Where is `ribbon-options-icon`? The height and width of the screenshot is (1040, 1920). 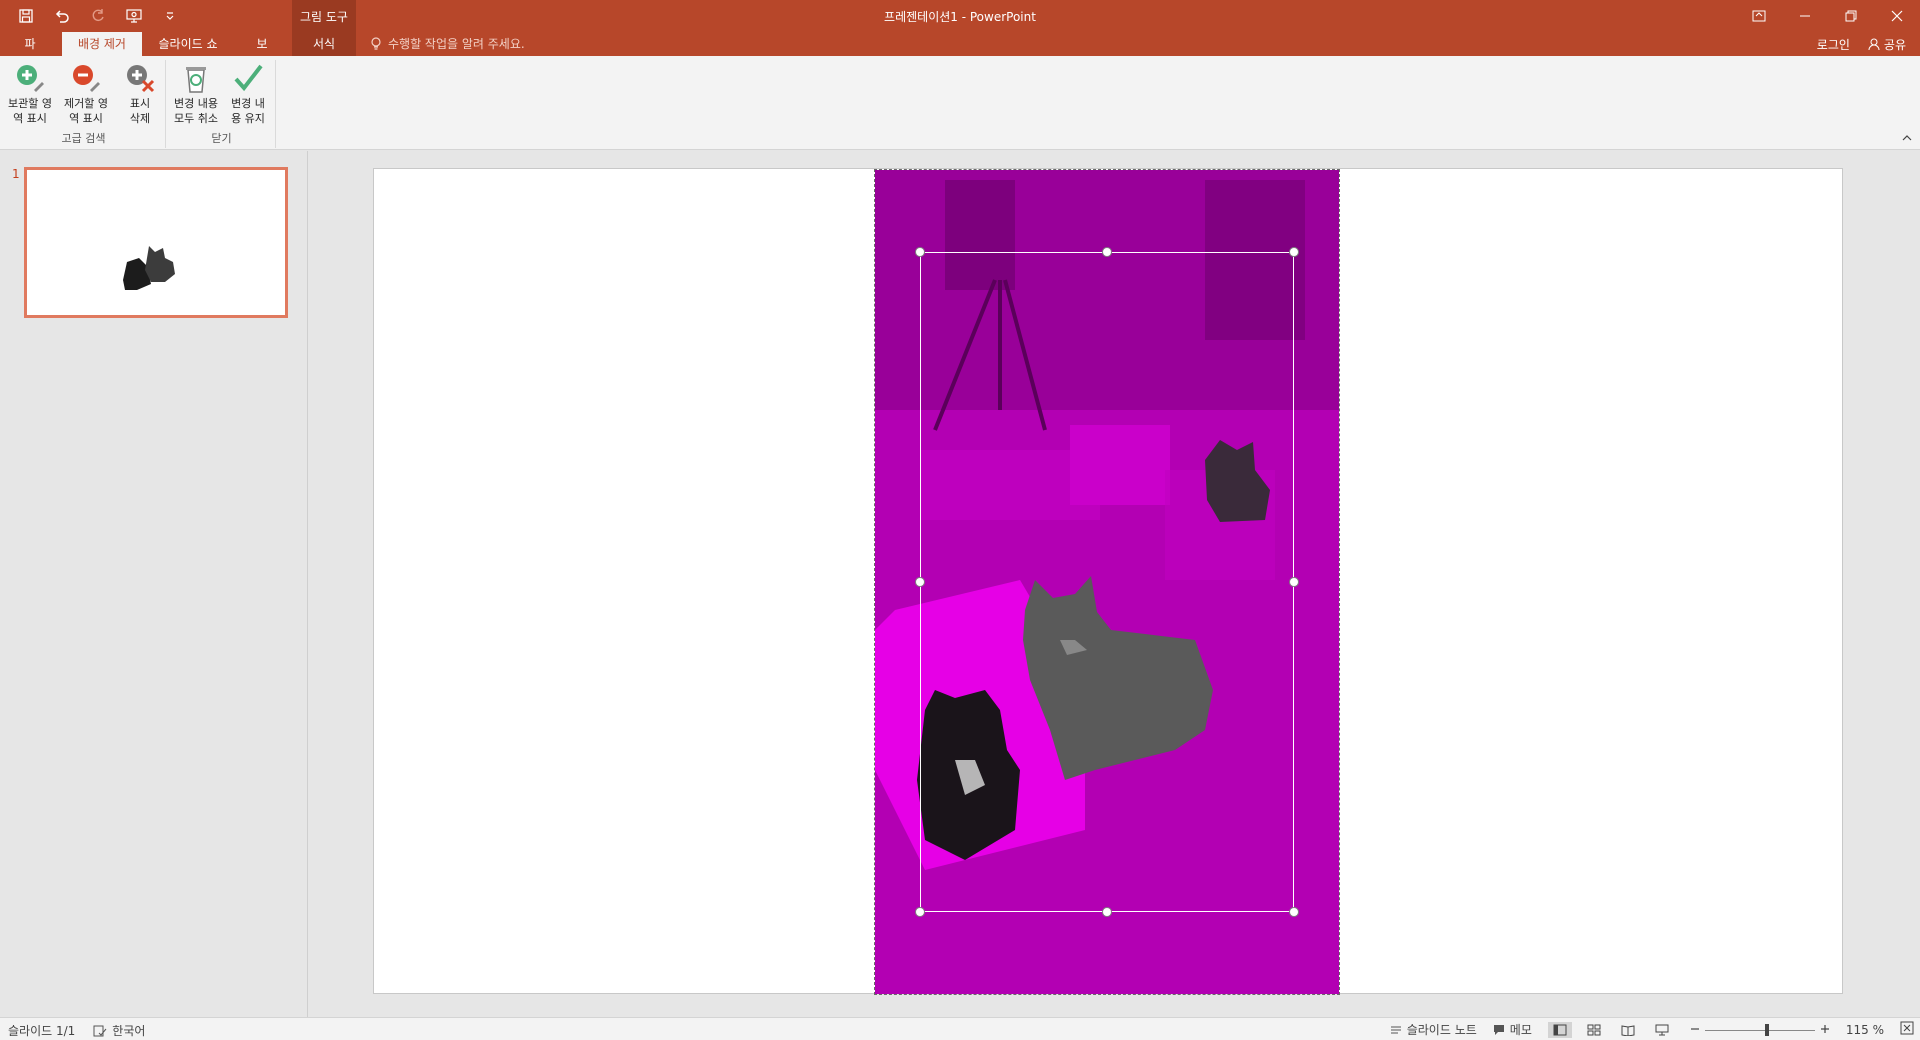
ribbon-options-icon is located at coordinates (1759, 16).